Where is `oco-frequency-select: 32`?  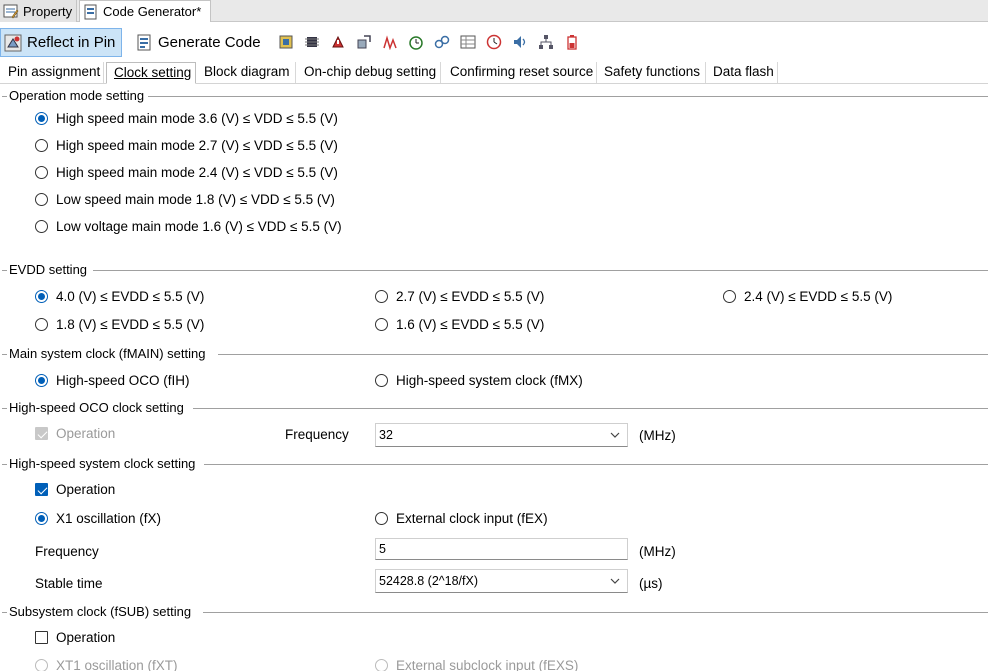 oco-frequency-select: 32 is located at coordinates (501, 435).